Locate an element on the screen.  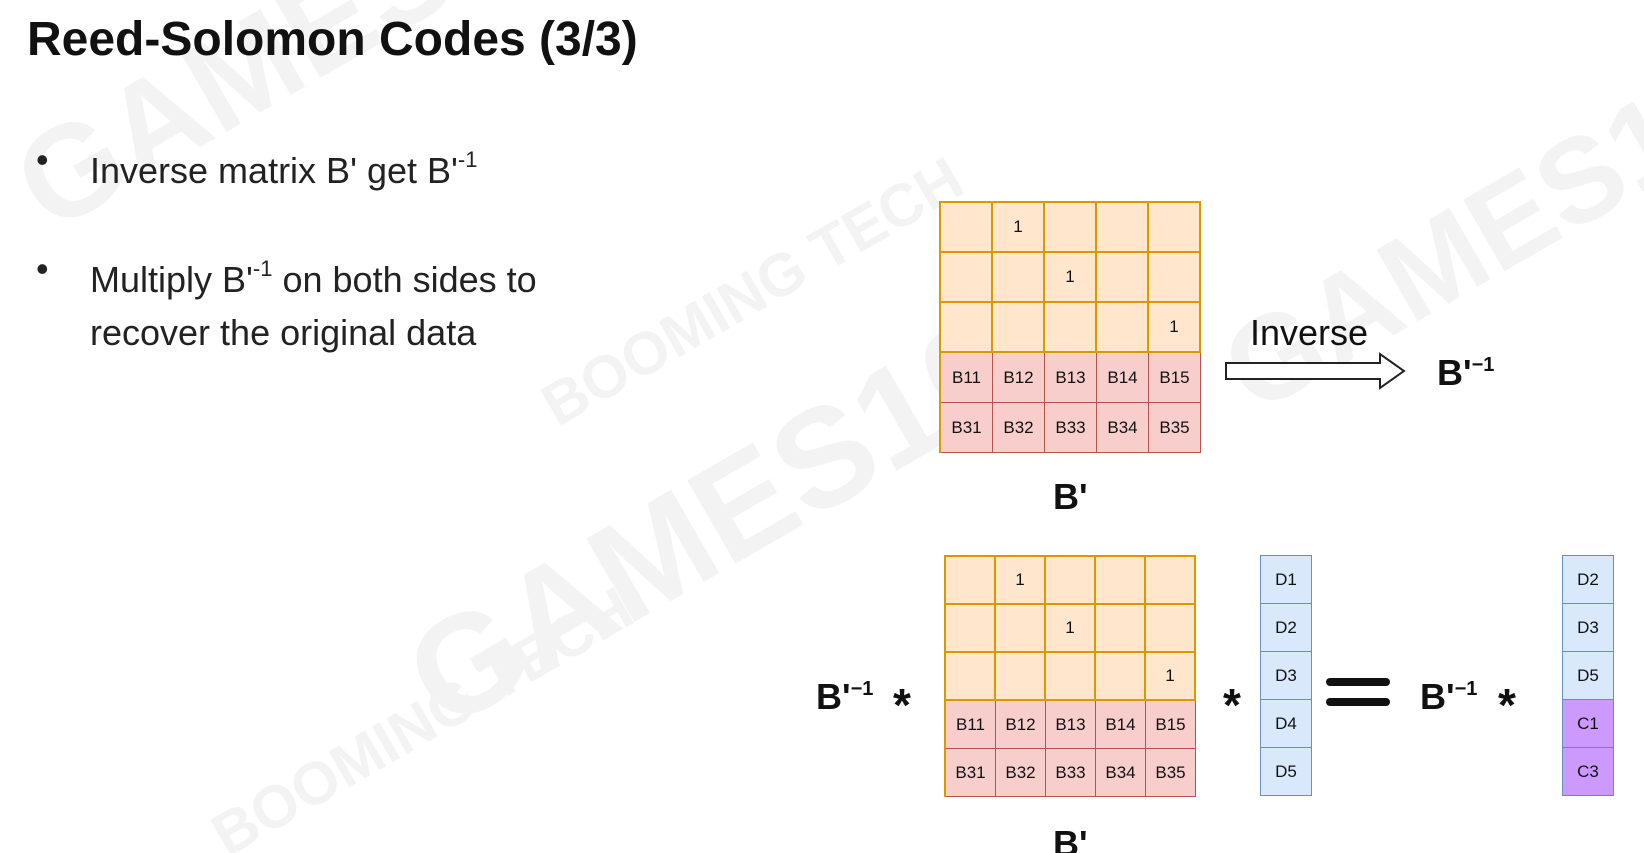
left-factor-sup: −1 is located at coordinates (862, 689).